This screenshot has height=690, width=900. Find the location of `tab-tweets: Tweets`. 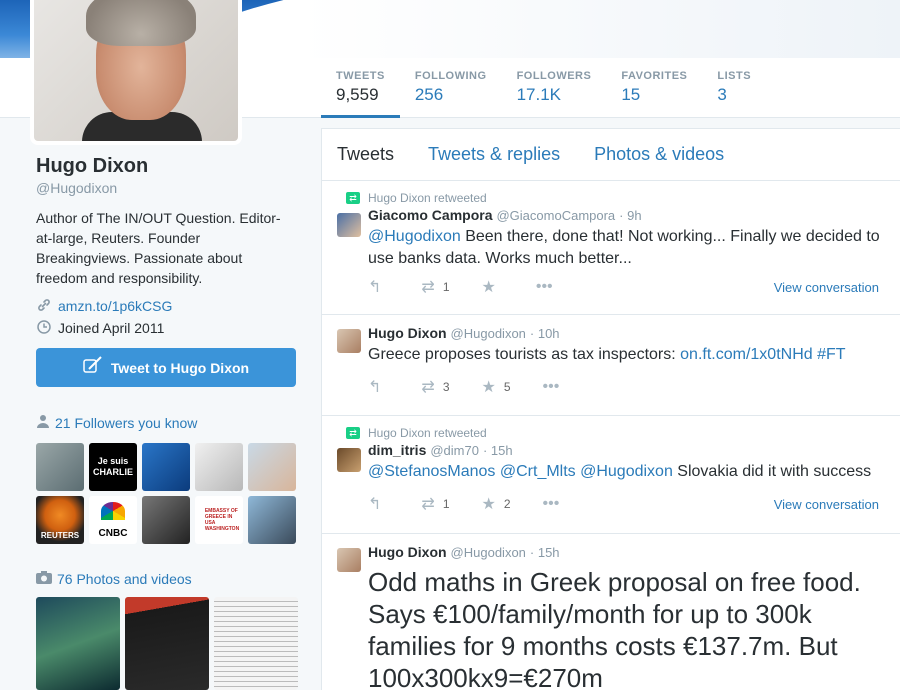

tab-tweets: Tweets is located at coordinates (365, 154).